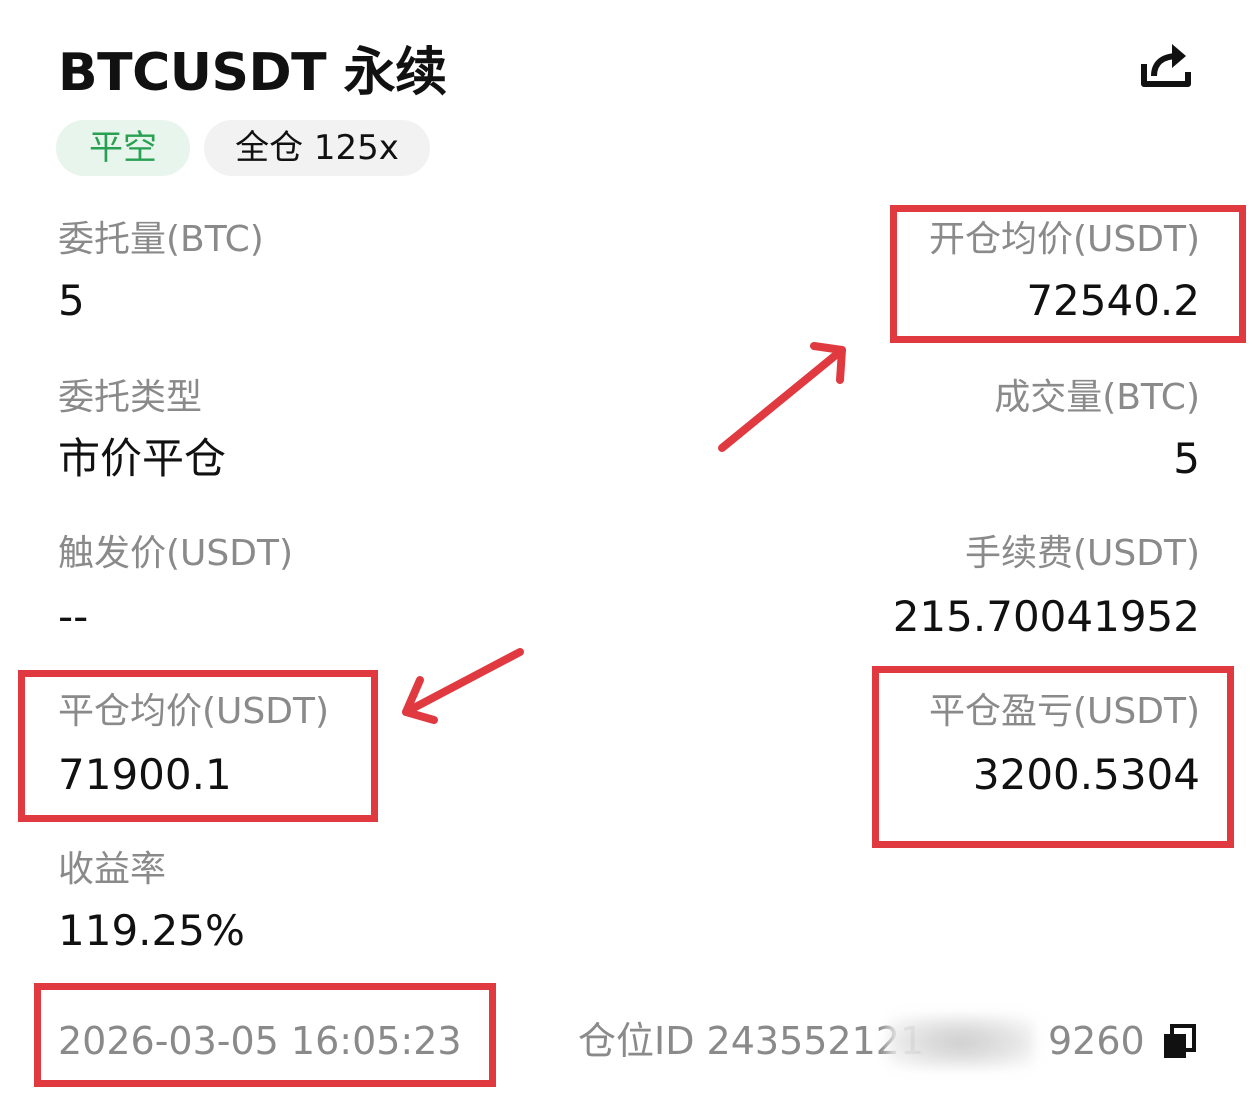  What do you see at coordinates (624, 533) in the screenshot?
I see `annotation-arrows` at bounding box center [624, 533].